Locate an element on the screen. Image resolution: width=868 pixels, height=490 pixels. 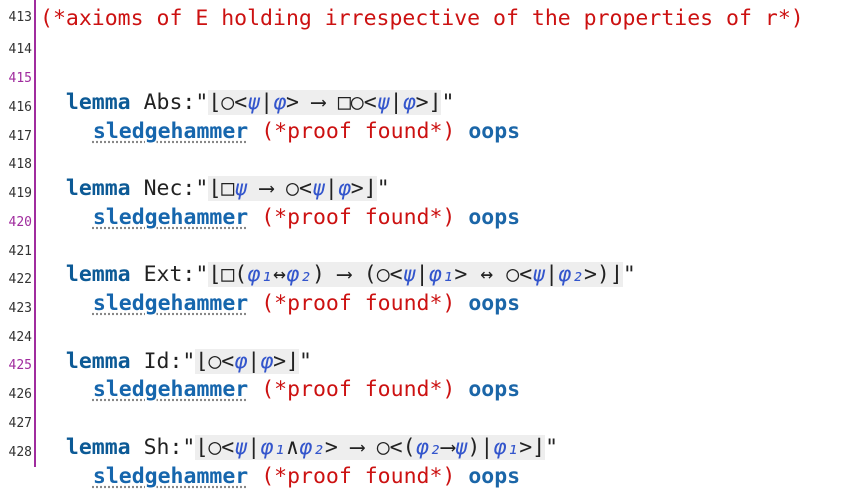
lemma-nec-proof: sledgehammer (*proof found*) oops is located at coordinates (280, 205).